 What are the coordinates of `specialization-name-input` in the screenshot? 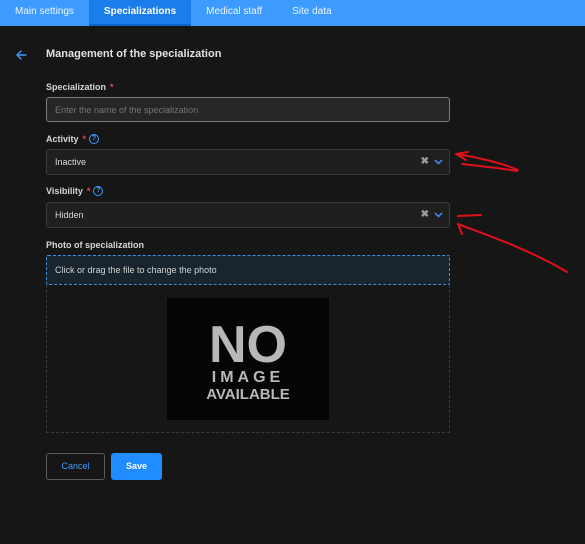 It's located at (248, 109).